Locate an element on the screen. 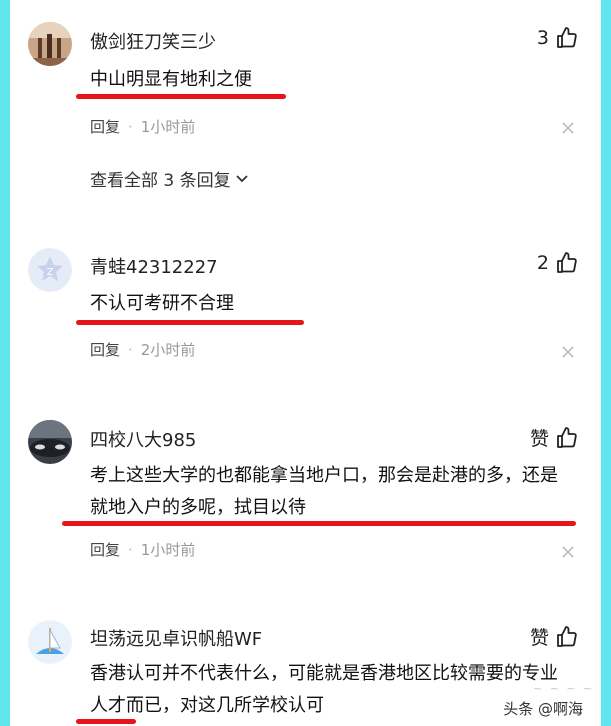 The image size is (611, 726). comment-text: 不认可考研不合理 is located at coordinates (162, 303).